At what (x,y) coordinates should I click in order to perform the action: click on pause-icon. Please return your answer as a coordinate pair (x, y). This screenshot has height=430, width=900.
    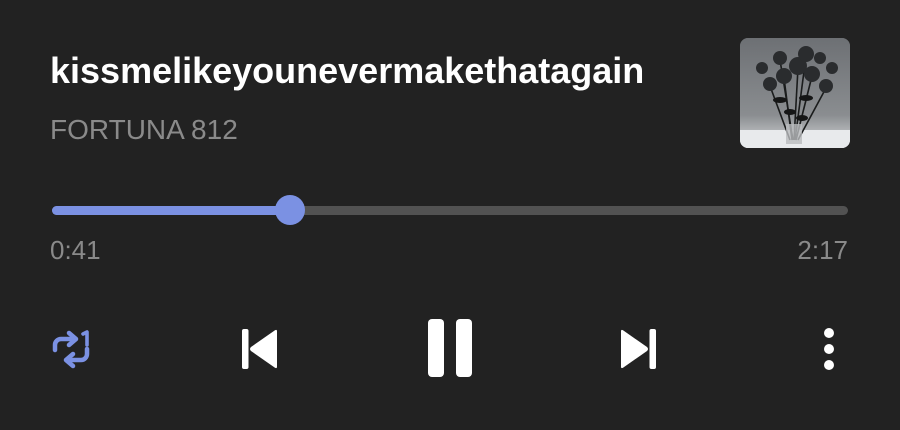
    Looking at the image, I should click on (450, 348).